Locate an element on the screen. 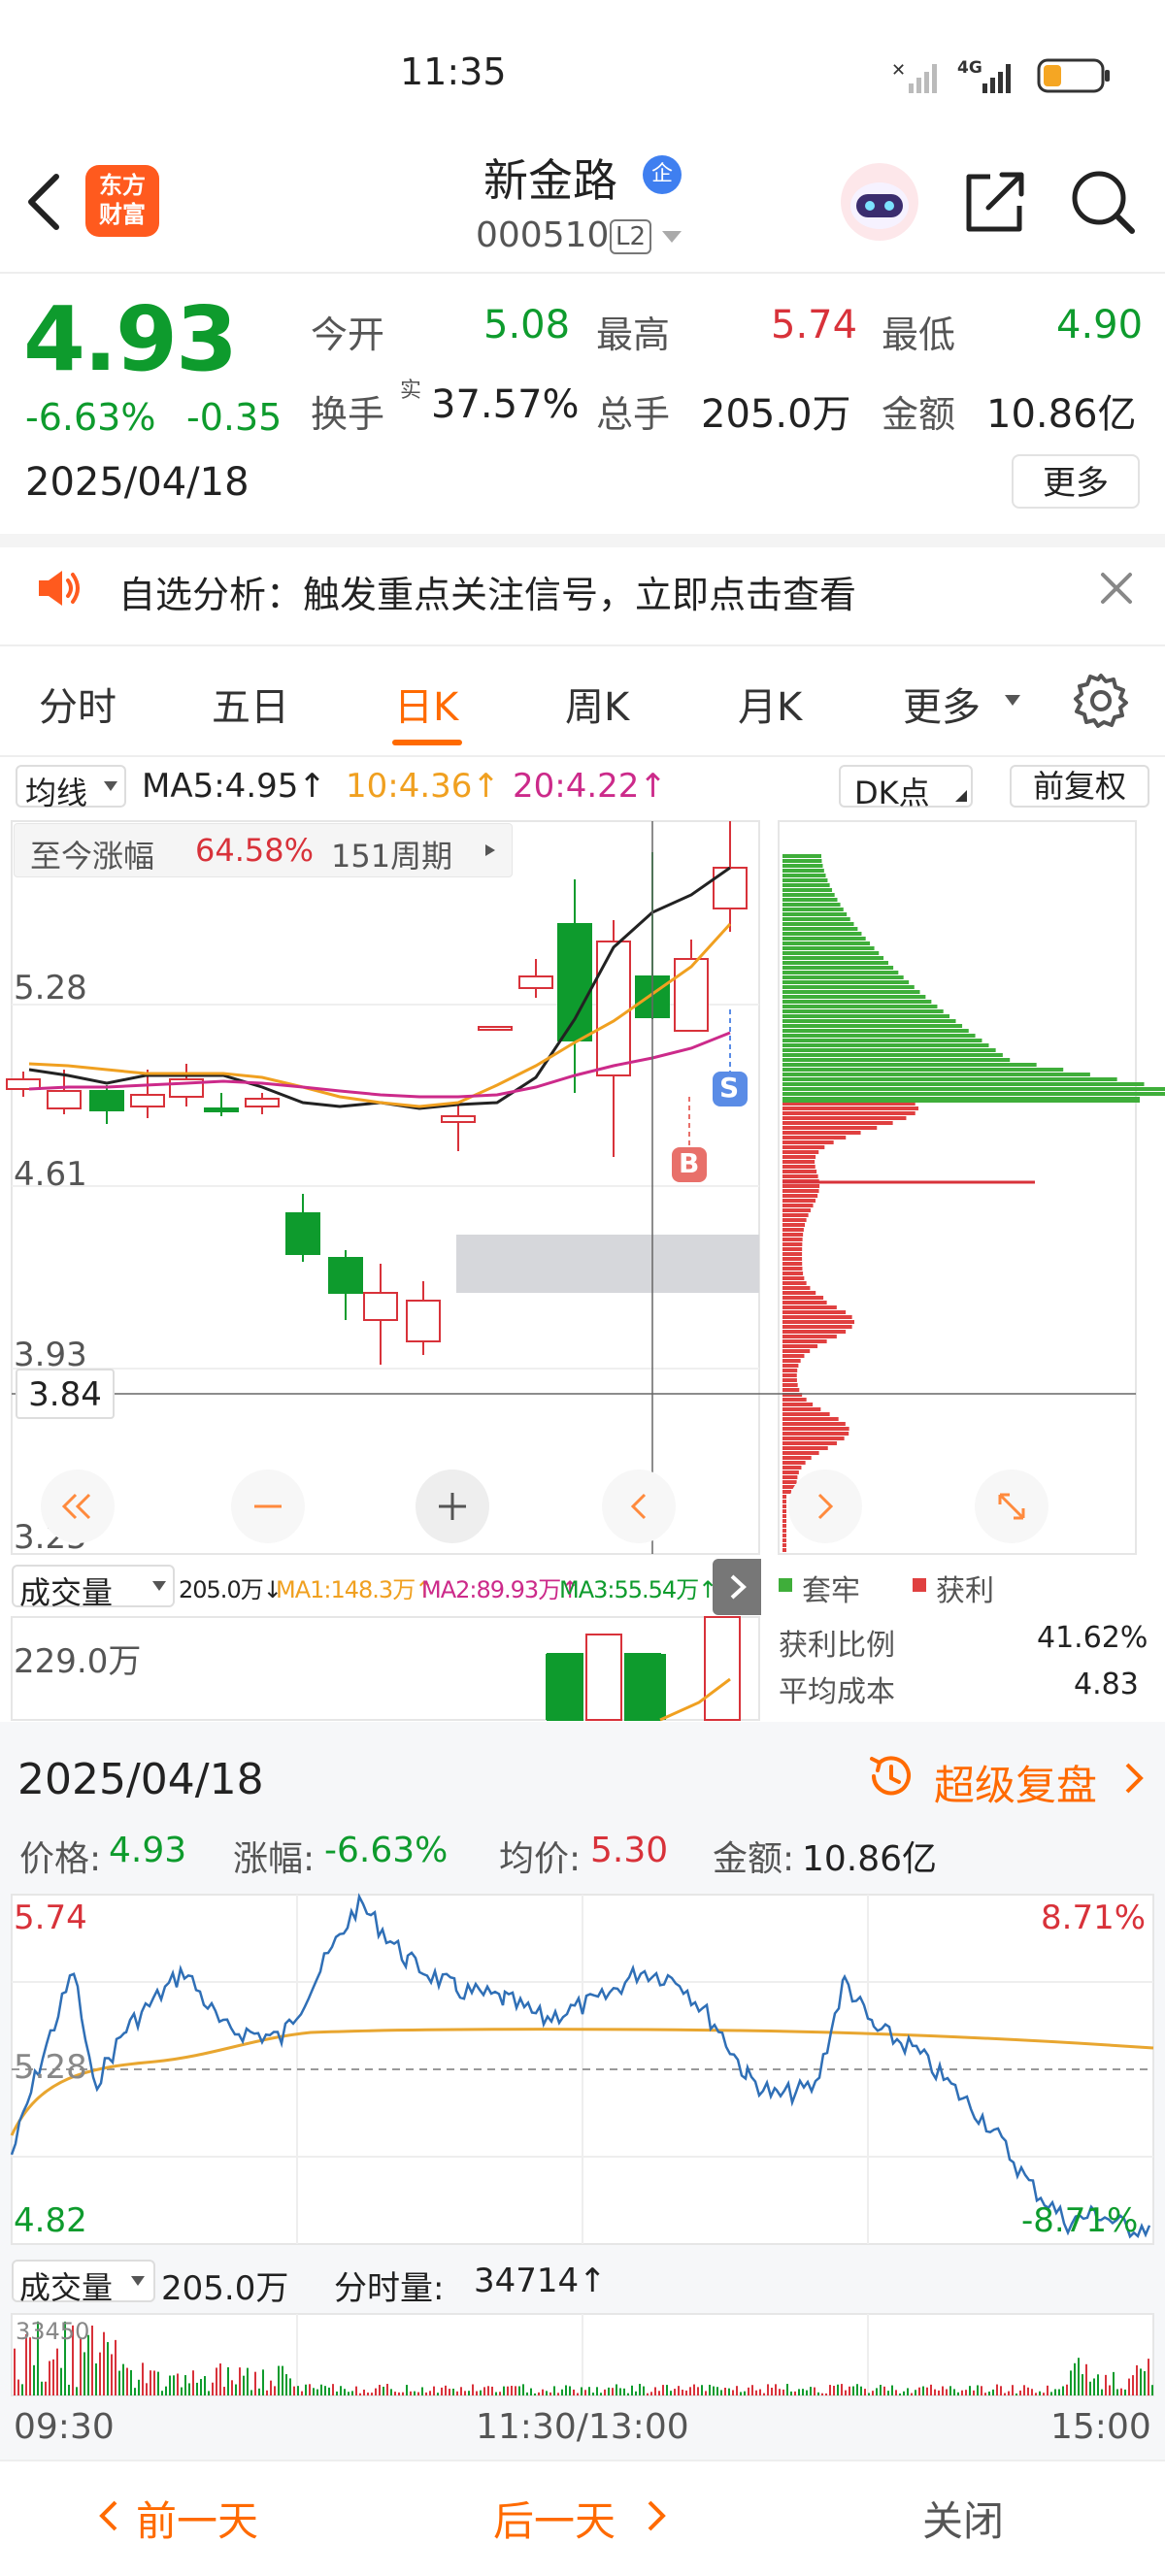 Image resolution: width=1165 pixels, height=2576 pixels. stock-name: 新金路 is located at coordinates (550, 180).